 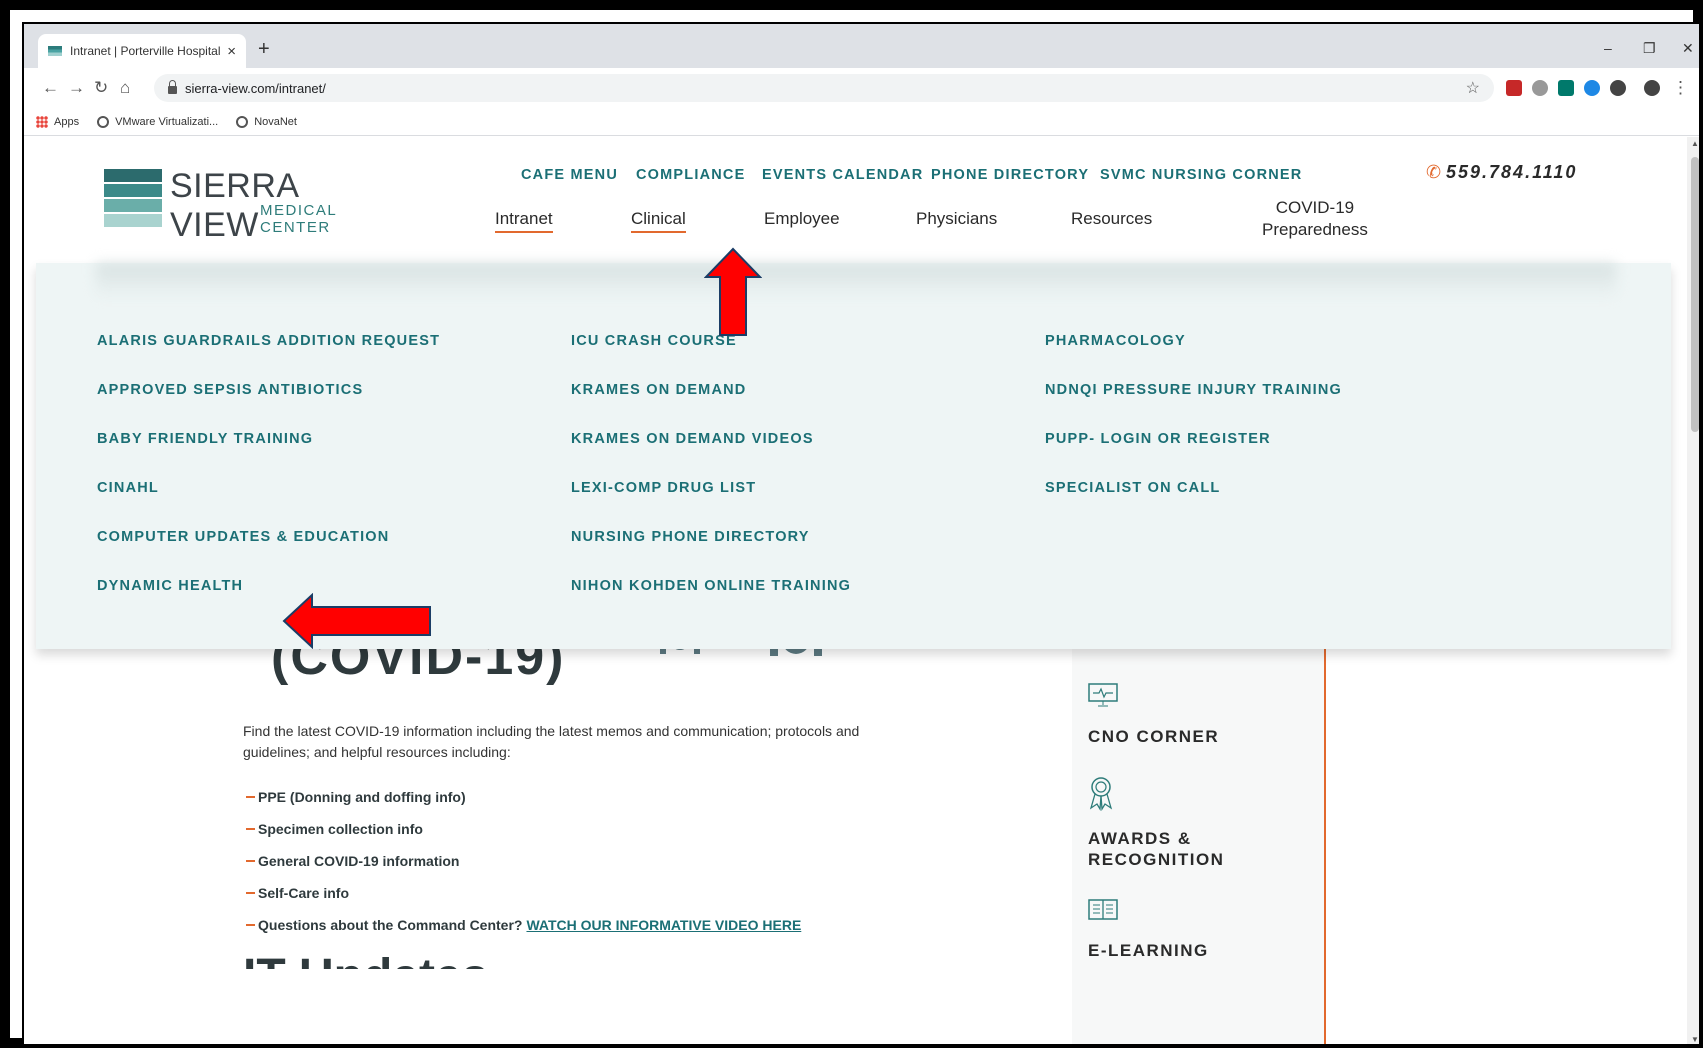 What do you see at coordinates (1148, 929) in the screenshot?
I see `sidebar-item-e-learning: E-LEARNING` at bounding box center [1148, 929].